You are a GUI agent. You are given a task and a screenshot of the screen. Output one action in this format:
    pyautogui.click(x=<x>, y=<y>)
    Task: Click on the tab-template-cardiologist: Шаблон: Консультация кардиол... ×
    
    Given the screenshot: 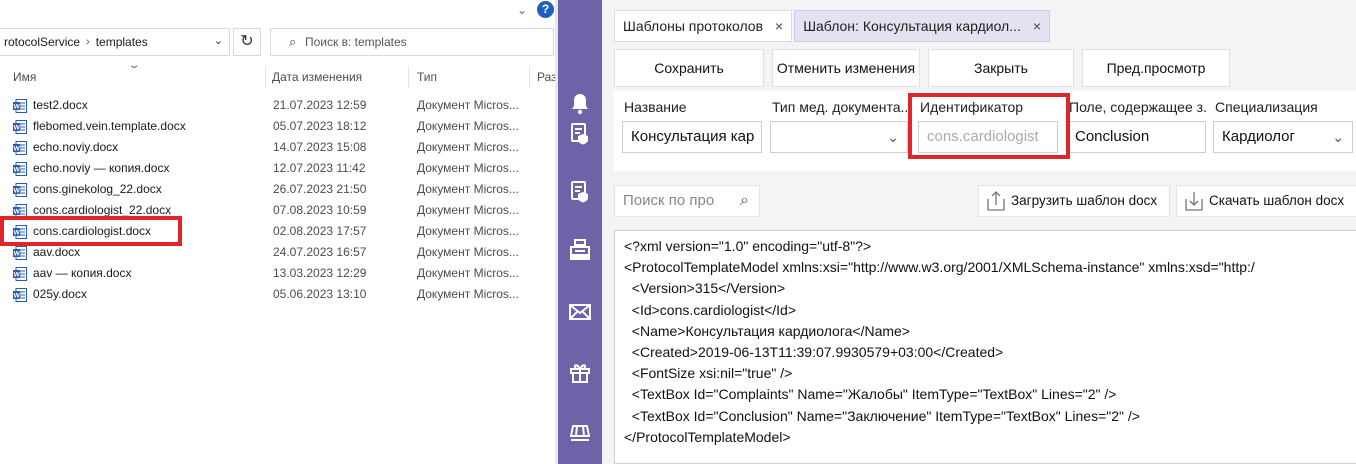 What is the action you would take?
    pyautogui.click(x=922, y=26)
    